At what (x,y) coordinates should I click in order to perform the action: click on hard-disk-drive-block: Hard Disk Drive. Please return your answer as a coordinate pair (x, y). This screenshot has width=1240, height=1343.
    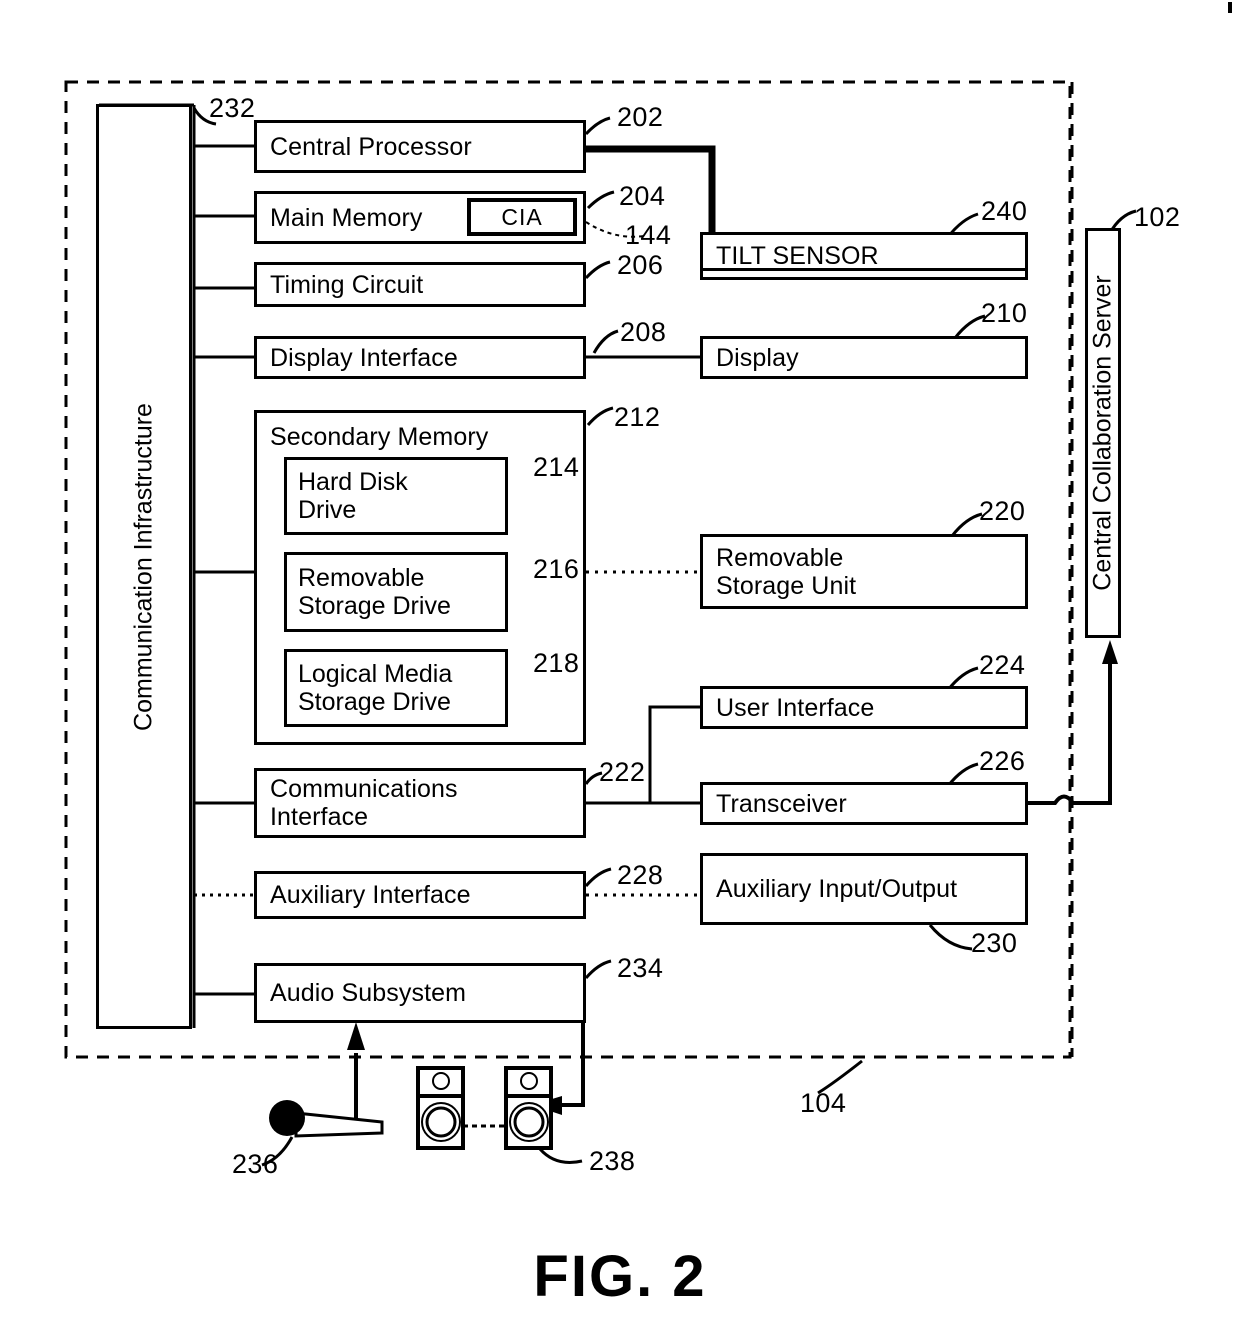
    Looking at the image, I should click on (396, 496).